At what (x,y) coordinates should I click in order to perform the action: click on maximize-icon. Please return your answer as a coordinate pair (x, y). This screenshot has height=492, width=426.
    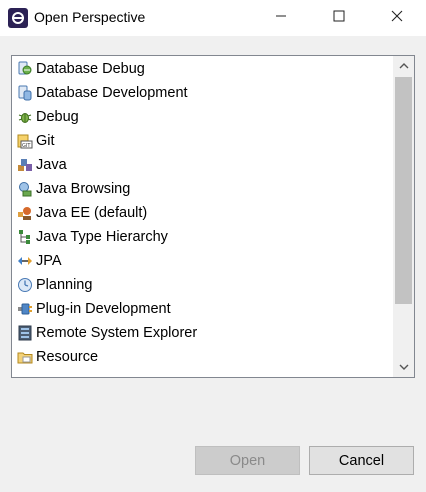
    Looking at the image, I should click on (339, 18).